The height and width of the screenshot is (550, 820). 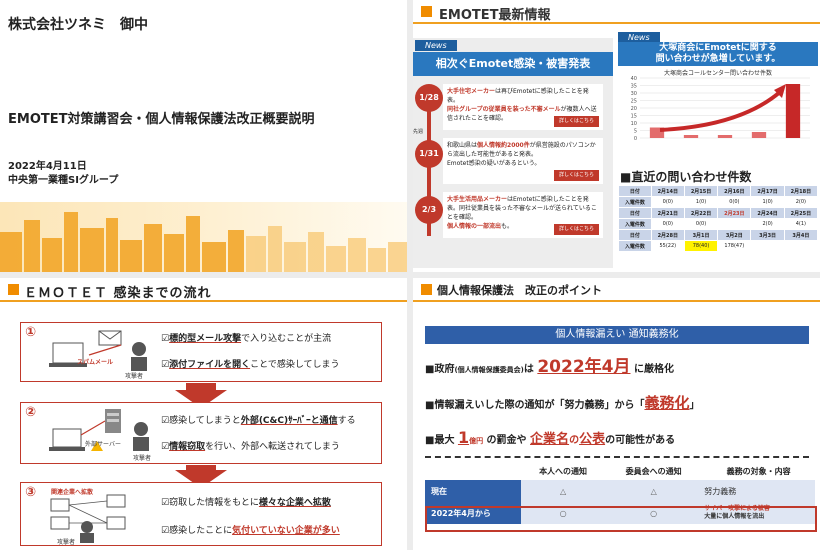 What do you see at coordinates (118, 293) in the screenshot?
I see `slide-heading: ＥＭＯＴＥＴ 感染までの流れ` at bounding box center [118, 293].